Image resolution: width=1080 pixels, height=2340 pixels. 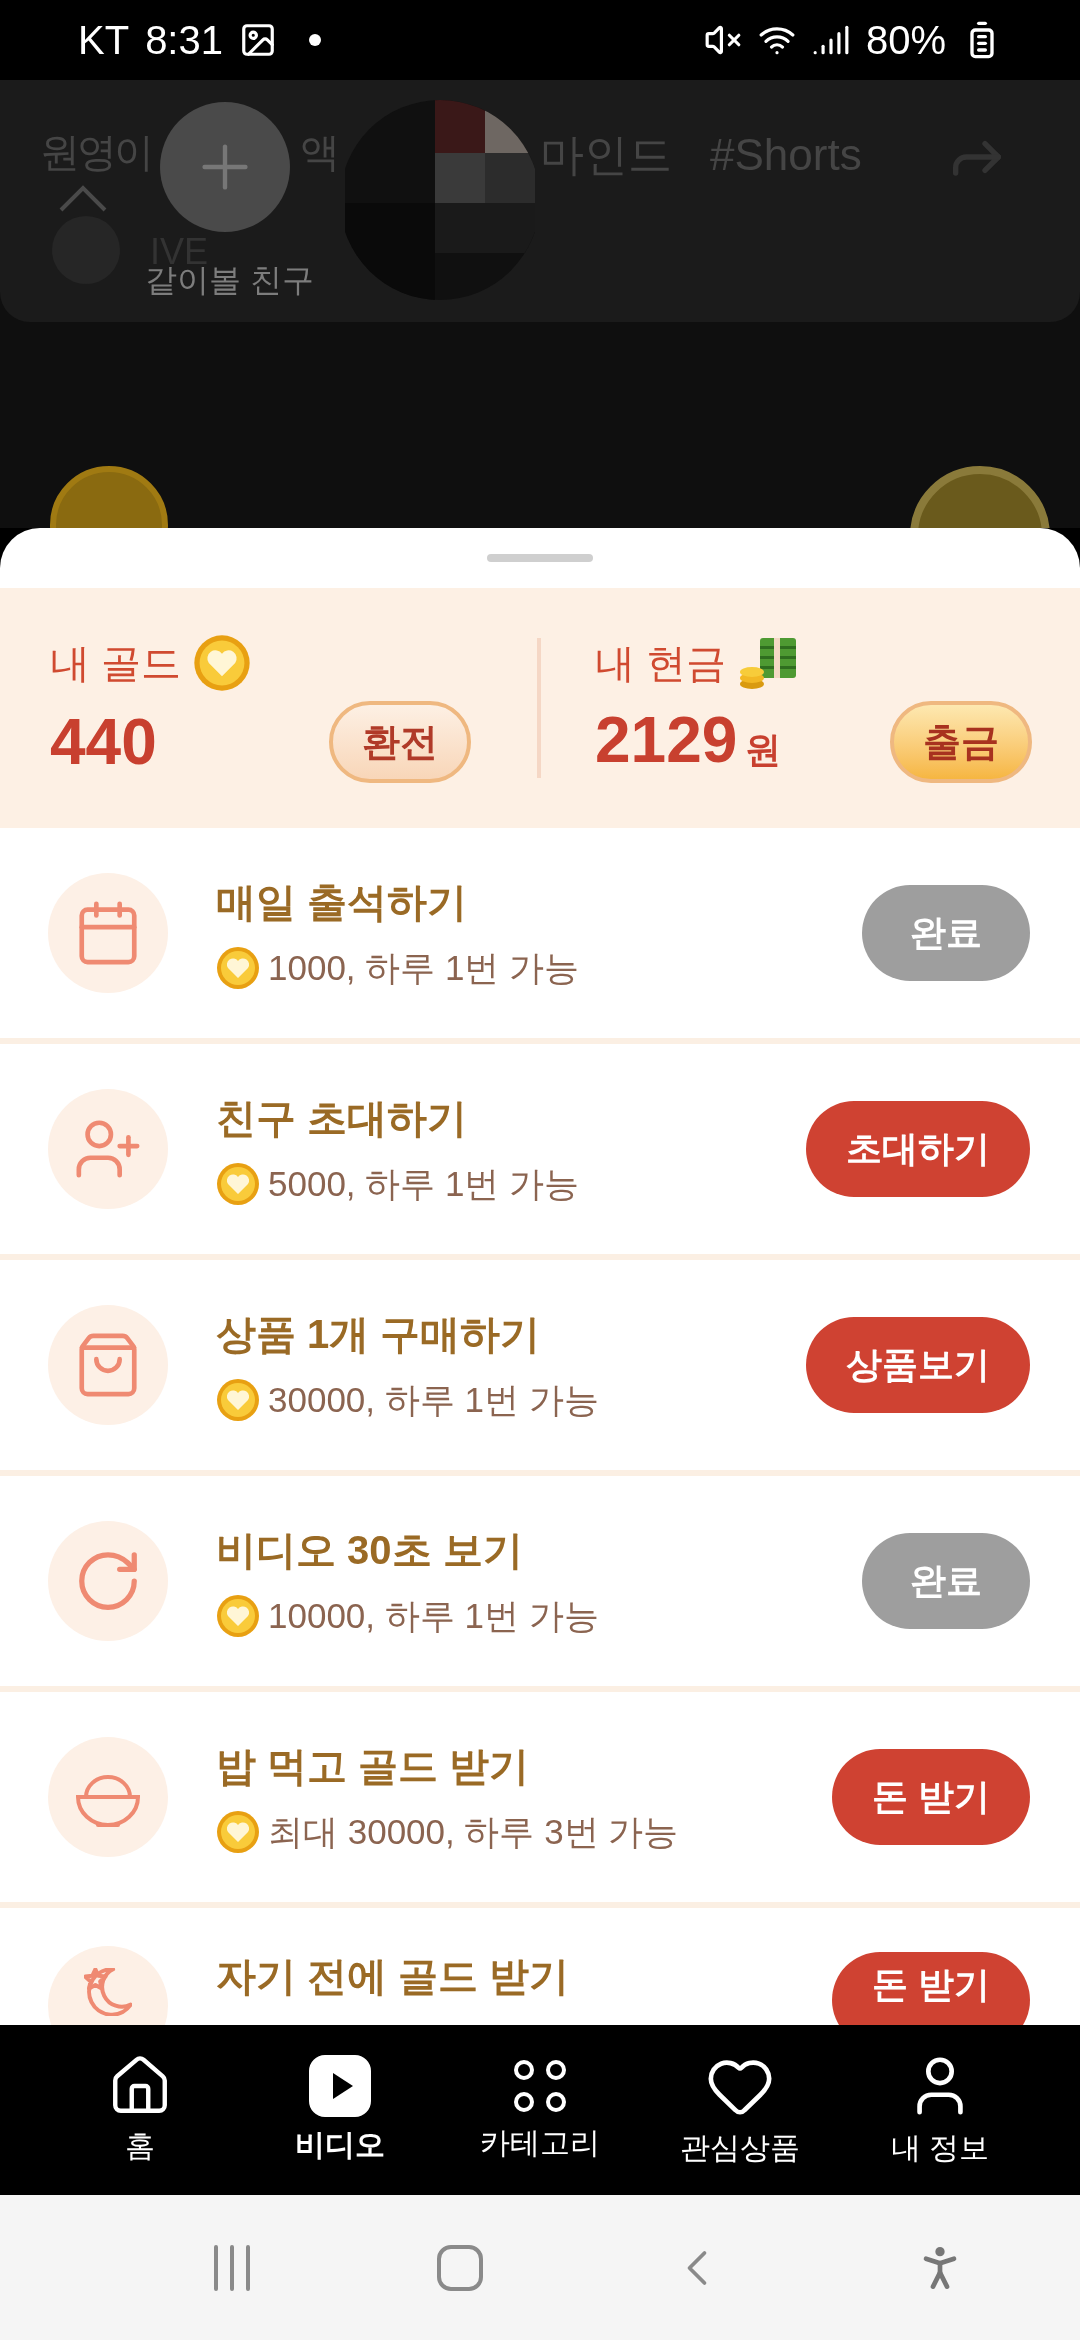 What do you see at coordinates (103, 742) in the screenshot?
I see `points-amount: 440` at bounding box center [103, 742].